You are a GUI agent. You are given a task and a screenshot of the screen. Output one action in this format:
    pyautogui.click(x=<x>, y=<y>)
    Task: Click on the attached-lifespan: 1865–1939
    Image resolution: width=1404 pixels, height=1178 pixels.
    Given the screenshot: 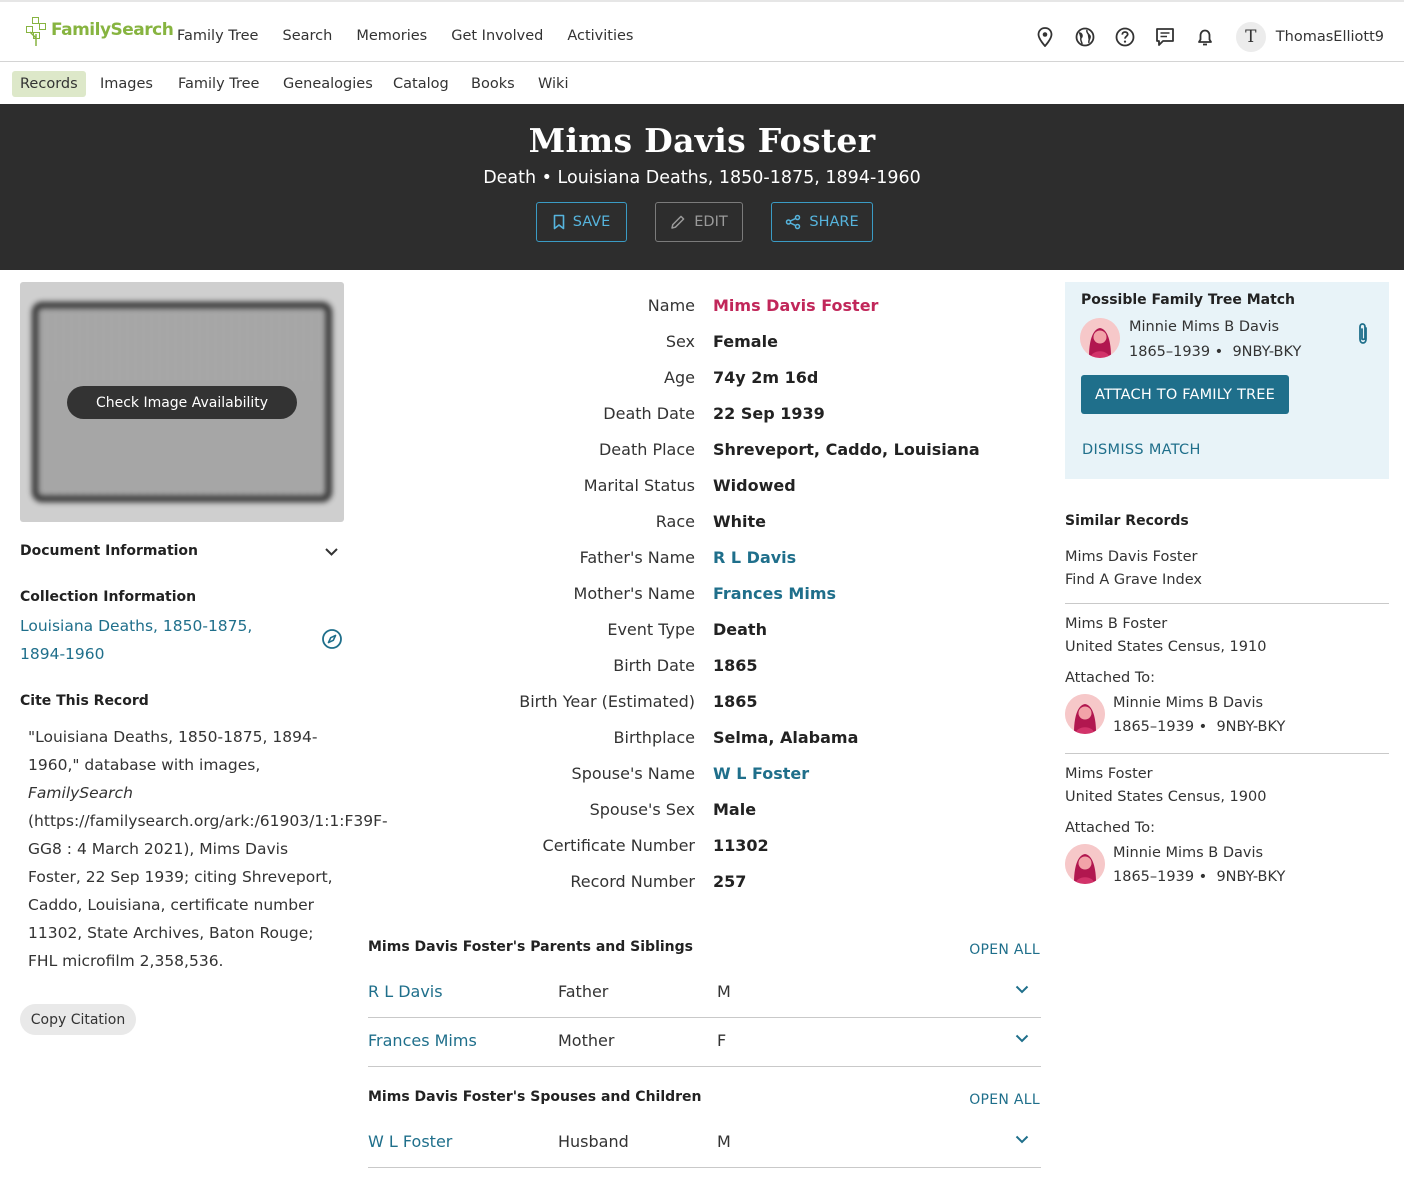 What is the action you would take?
    pyautogui.click(x=1154, y=877)
    